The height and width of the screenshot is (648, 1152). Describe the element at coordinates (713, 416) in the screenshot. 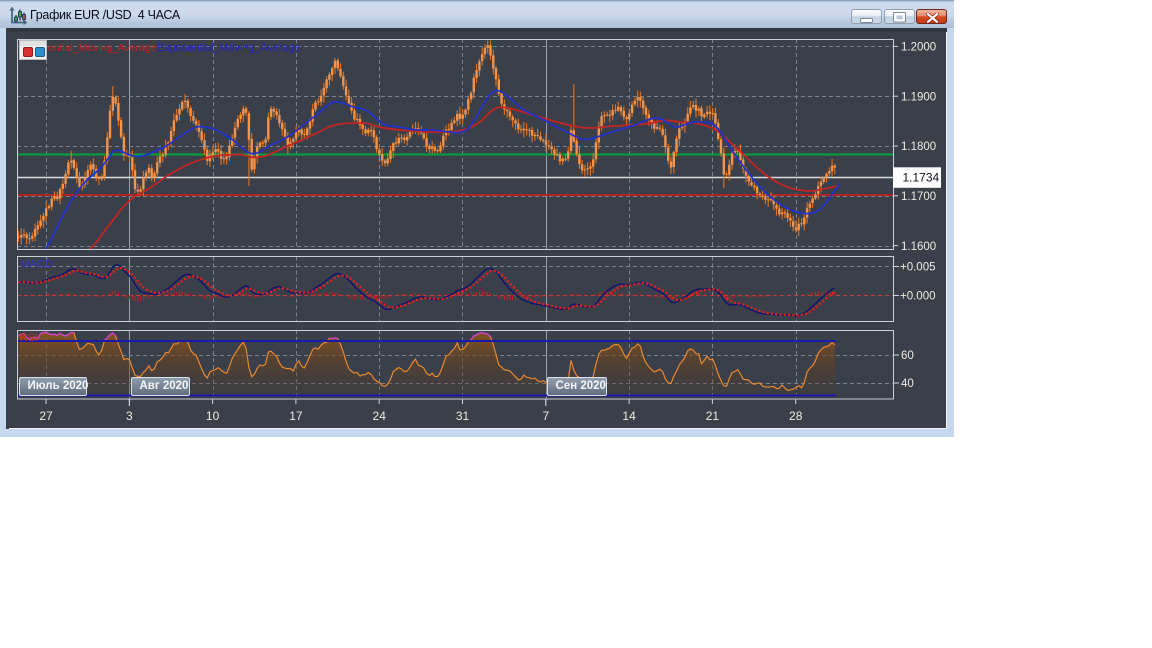

I see `svg-text: 21` at that location.